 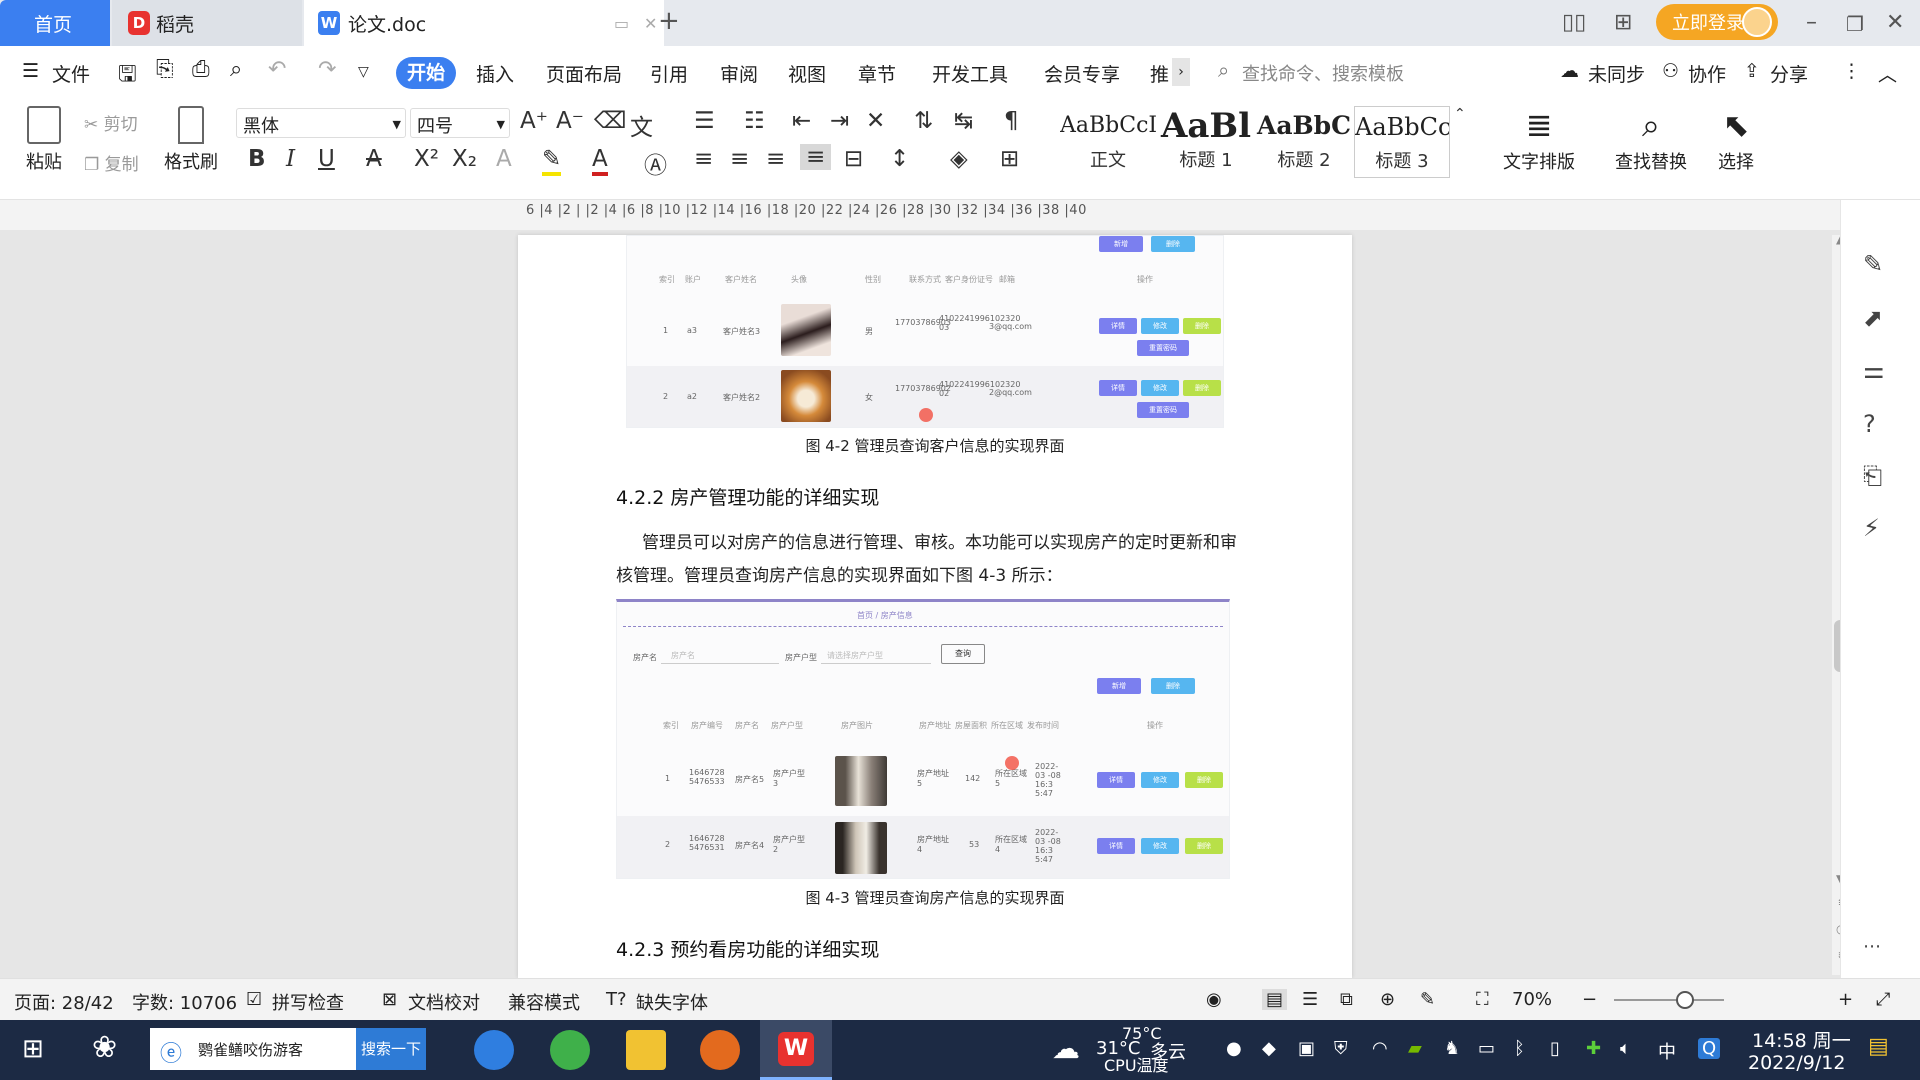 What do you see at coordinates (923, 121) in the screenshot?
I see `sort-icon: ⇅` at bounding box center [923, 121].